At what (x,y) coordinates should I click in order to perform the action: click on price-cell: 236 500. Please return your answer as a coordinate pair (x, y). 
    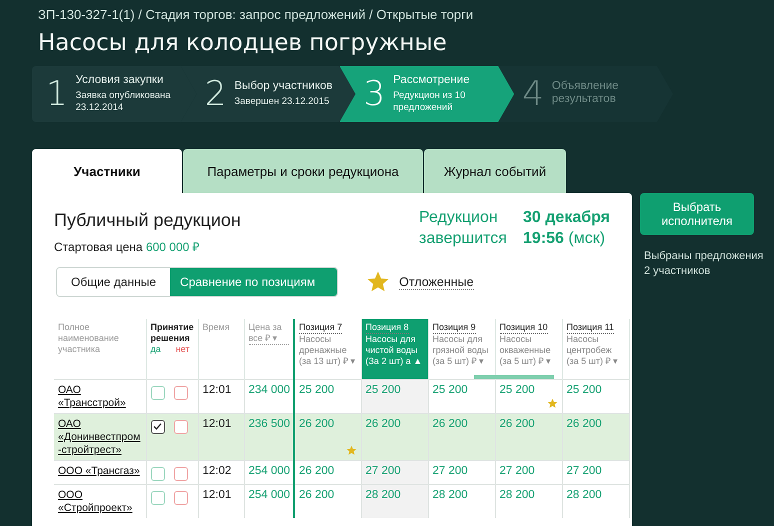
    Looking at the image, I should click on (269, 424).